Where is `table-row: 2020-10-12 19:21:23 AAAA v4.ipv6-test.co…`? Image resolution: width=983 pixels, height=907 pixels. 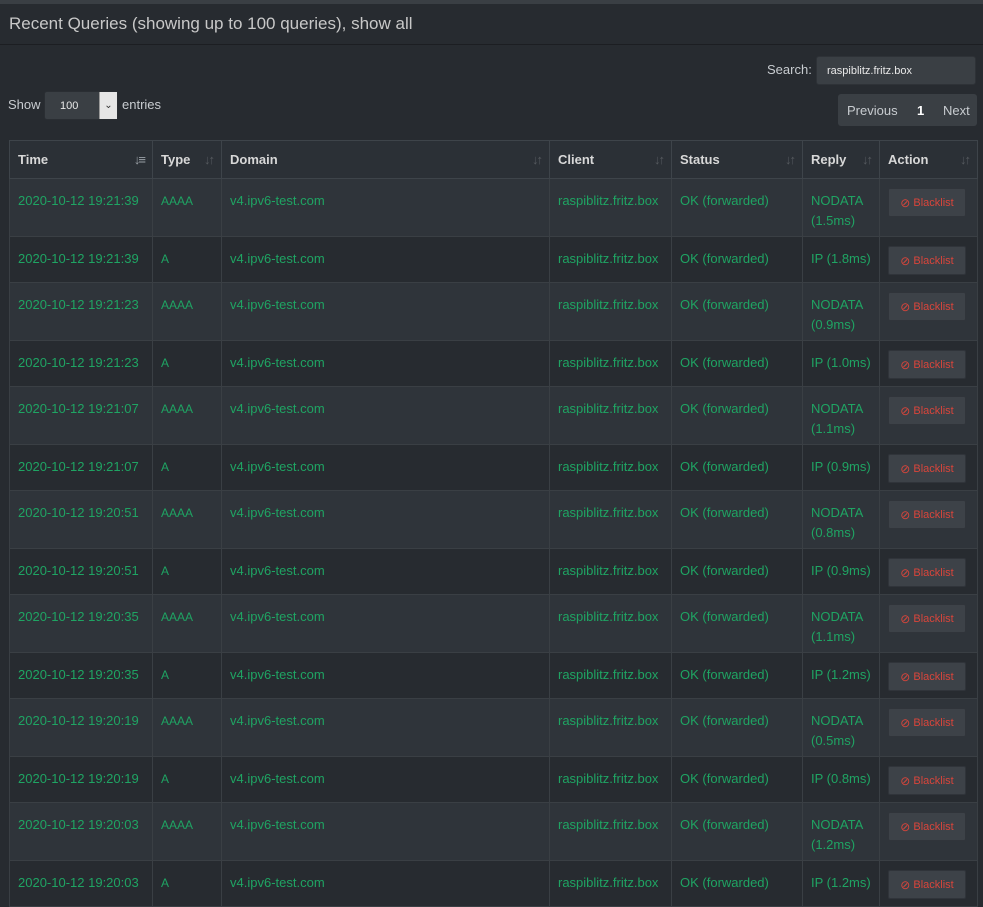
table-row: 2020-10-12 19:21:23 AAAA v4.ipv6-test.co… is located at coordinates (493, 311).